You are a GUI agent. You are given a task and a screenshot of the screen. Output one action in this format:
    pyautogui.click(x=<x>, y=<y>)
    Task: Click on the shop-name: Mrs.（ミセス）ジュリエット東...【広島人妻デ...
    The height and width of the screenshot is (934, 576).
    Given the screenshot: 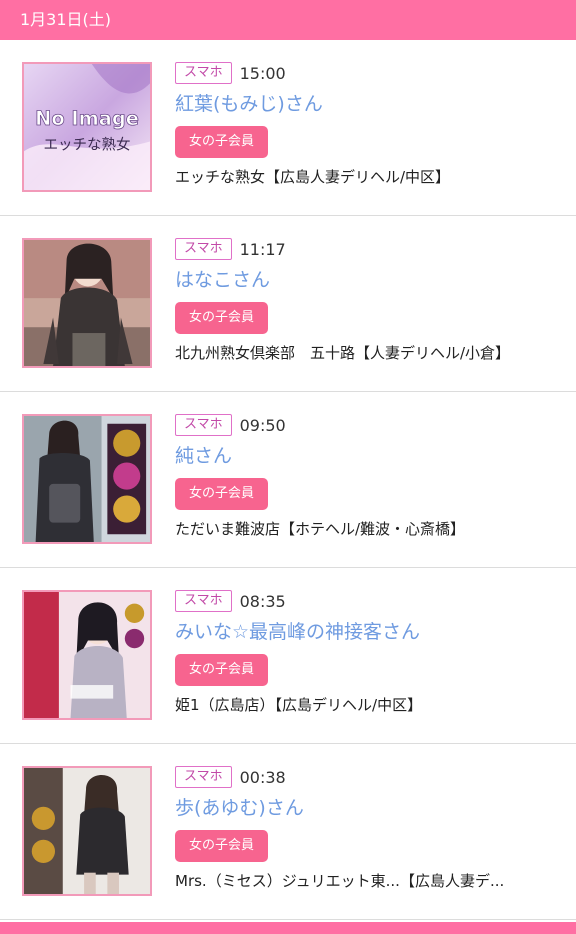 What is the action you would take?
    pyautogui.click(x=340, y=881)
    